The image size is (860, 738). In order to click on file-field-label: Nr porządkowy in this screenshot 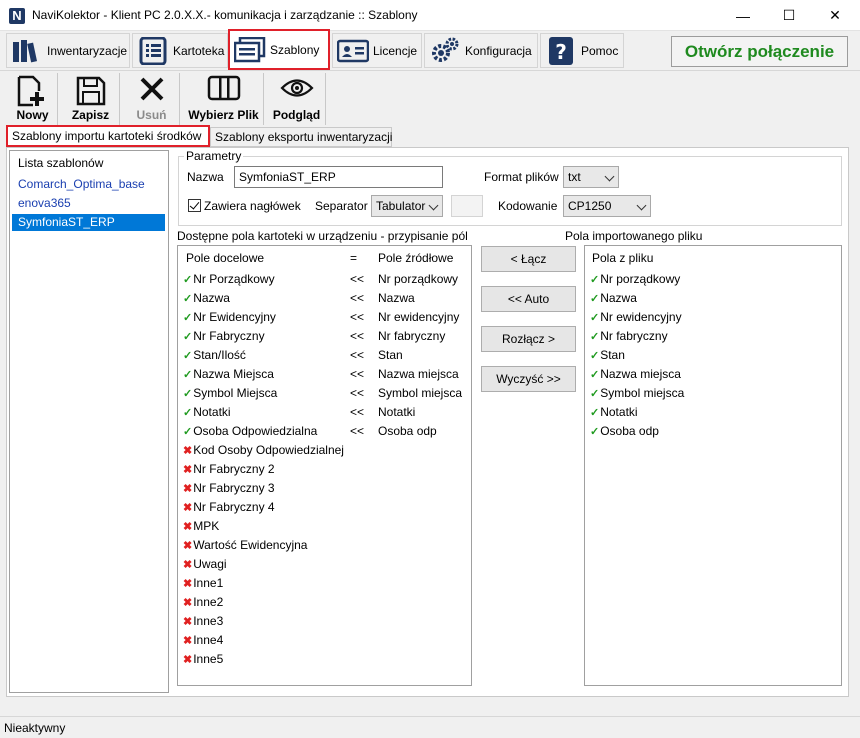, I will do `click(640, 279)`.